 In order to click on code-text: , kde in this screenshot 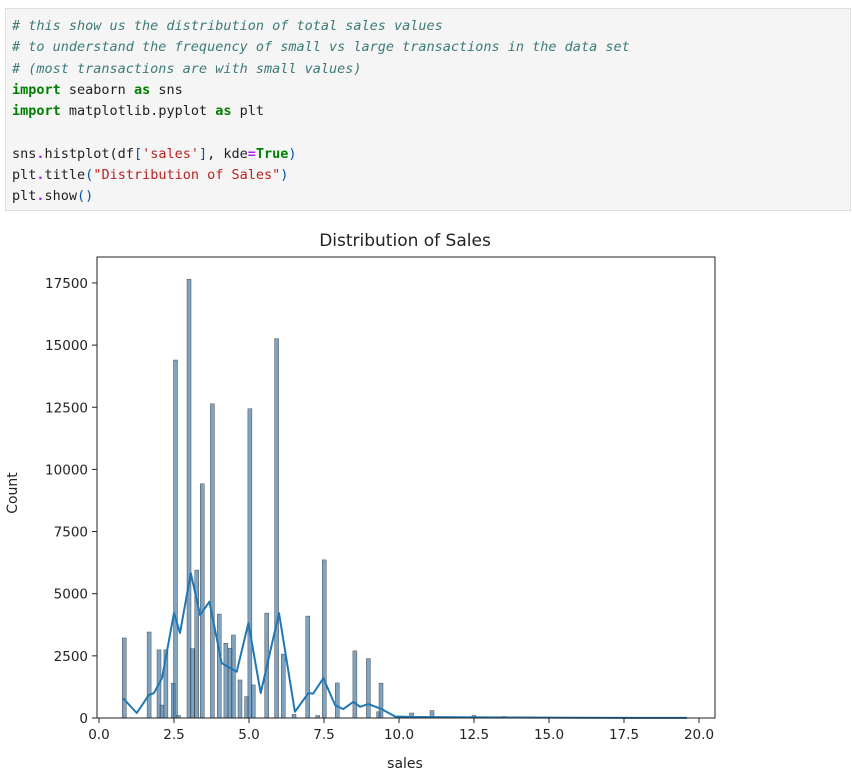, I will do `click(227, 153)`.